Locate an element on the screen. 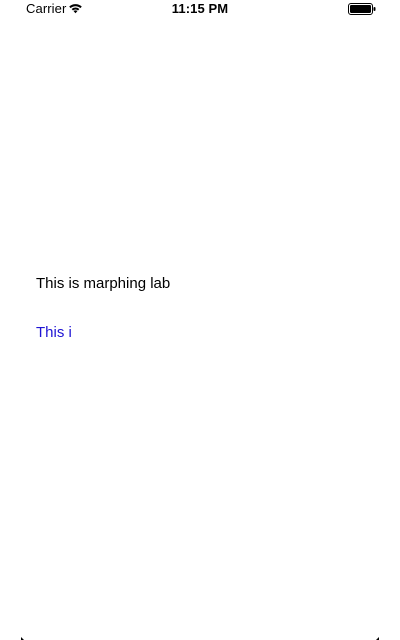 Image resolution: width=400 pixels, height=640 pixels. morphing-label: This i is located at coordinates (54, 332).